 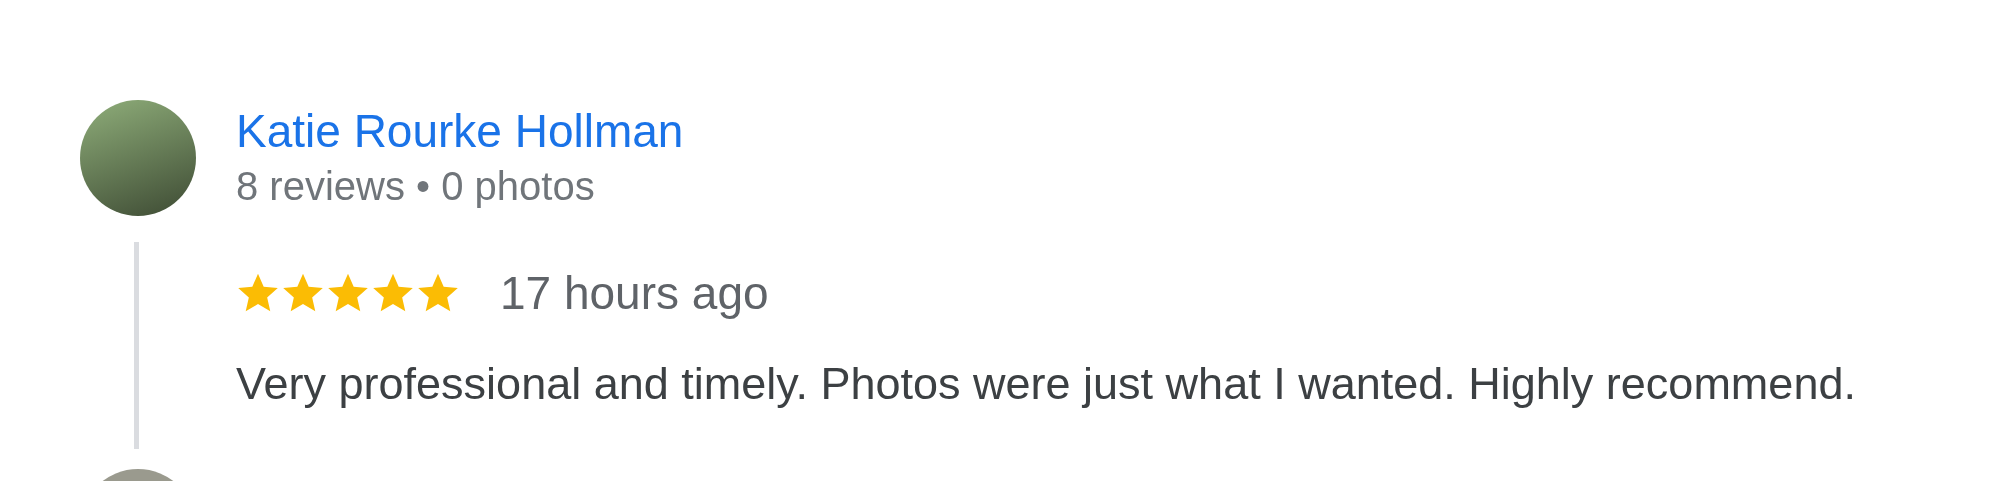 I want to click on review-time: 17 hours ago, so click(x=634, y=293).